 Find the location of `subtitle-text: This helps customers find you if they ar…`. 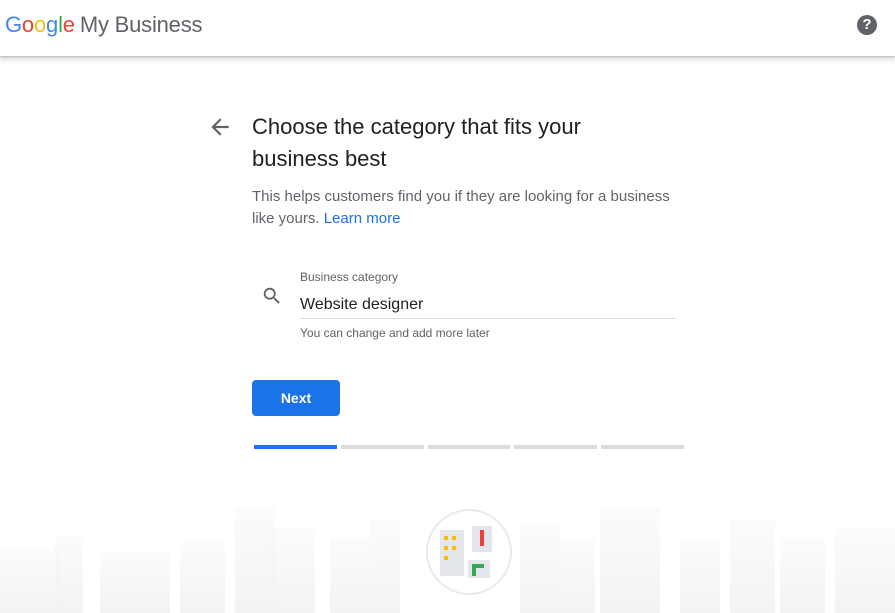

subtitle-text: This helps customers find you if they ar… is located at coordinates (461, 207).